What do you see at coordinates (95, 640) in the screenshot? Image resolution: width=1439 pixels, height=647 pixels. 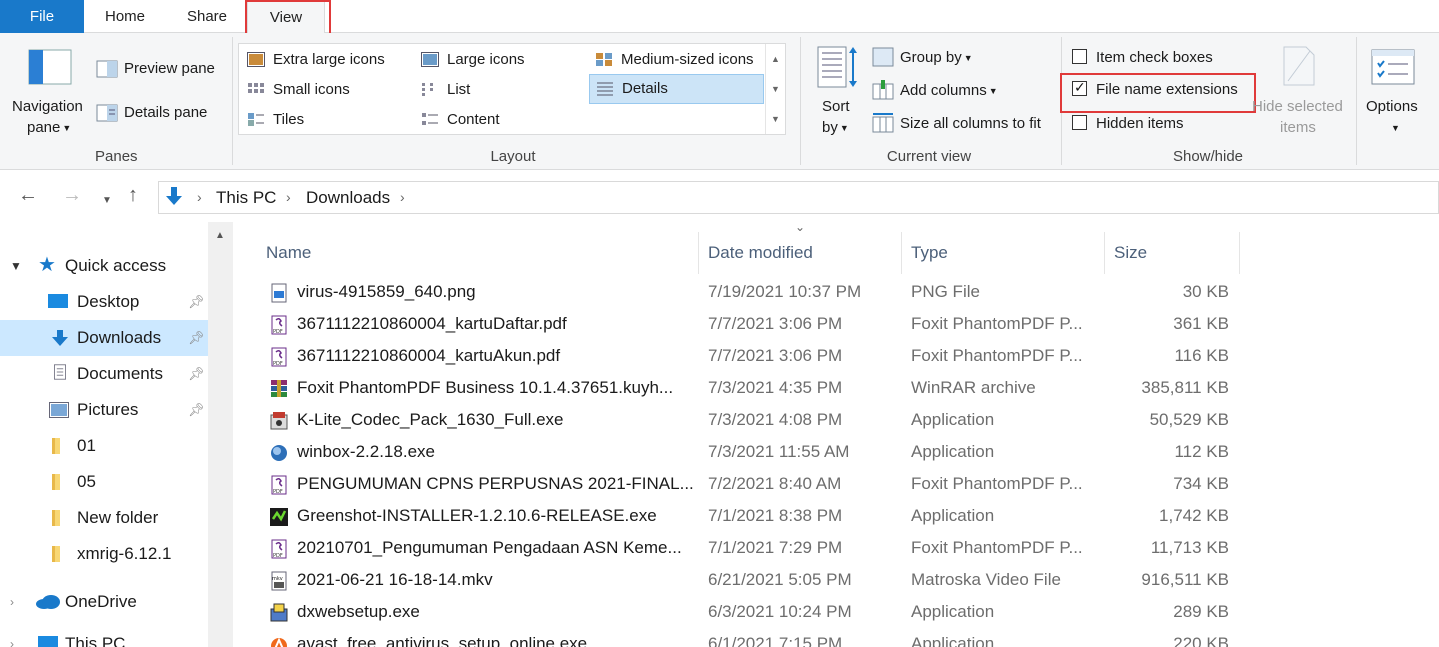 I see `nav-label: This PC` at bounding box center [95, 640].